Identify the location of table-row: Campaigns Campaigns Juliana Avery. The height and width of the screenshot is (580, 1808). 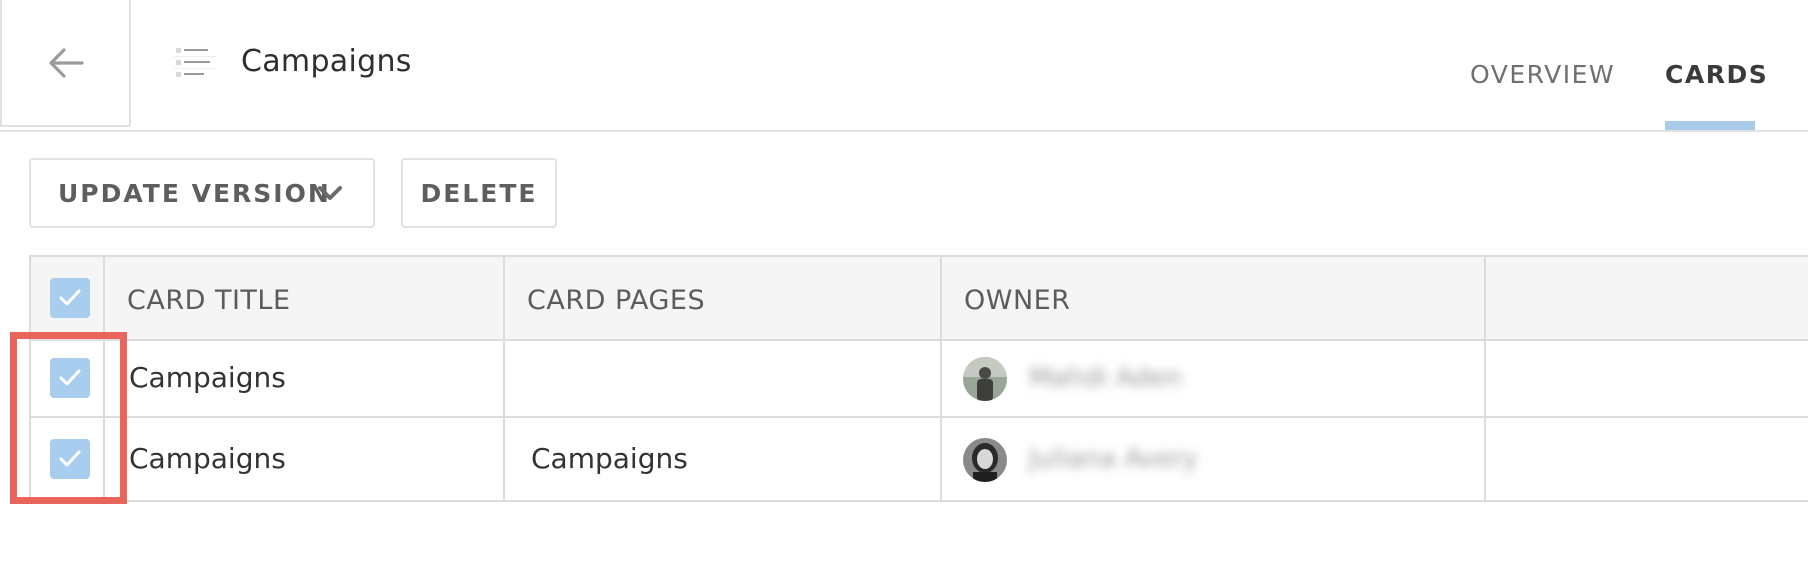
(919, 460).